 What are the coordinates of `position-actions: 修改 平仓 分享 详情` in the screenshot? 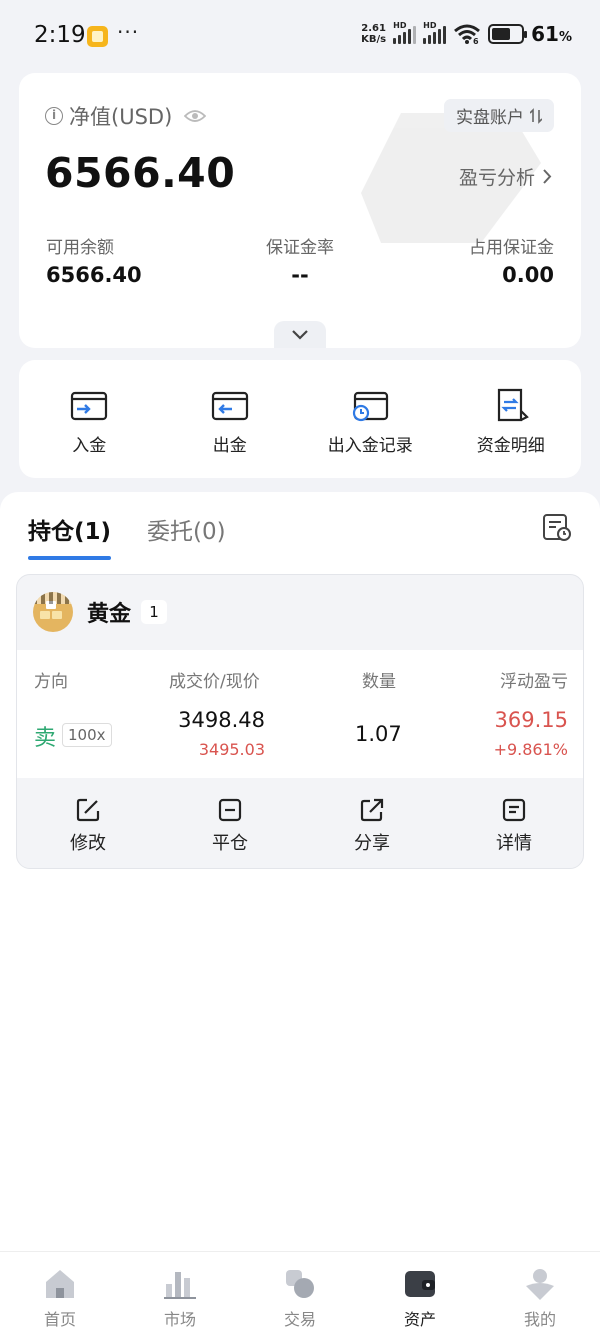 It's located at (300, 823).